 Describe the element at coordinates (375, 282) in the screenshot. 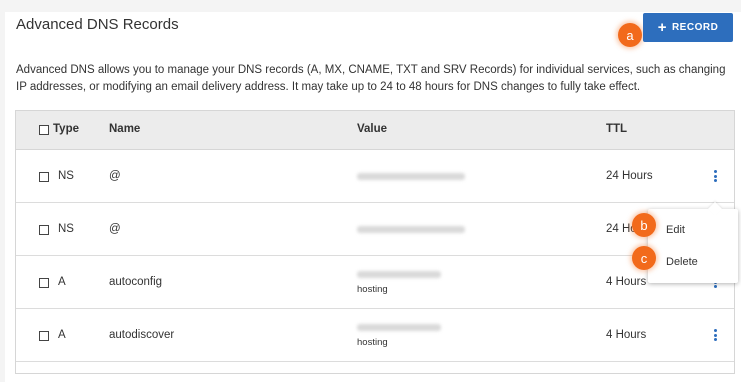

I see `table-row: A autoconfig hosting 4 Hours` at that location.